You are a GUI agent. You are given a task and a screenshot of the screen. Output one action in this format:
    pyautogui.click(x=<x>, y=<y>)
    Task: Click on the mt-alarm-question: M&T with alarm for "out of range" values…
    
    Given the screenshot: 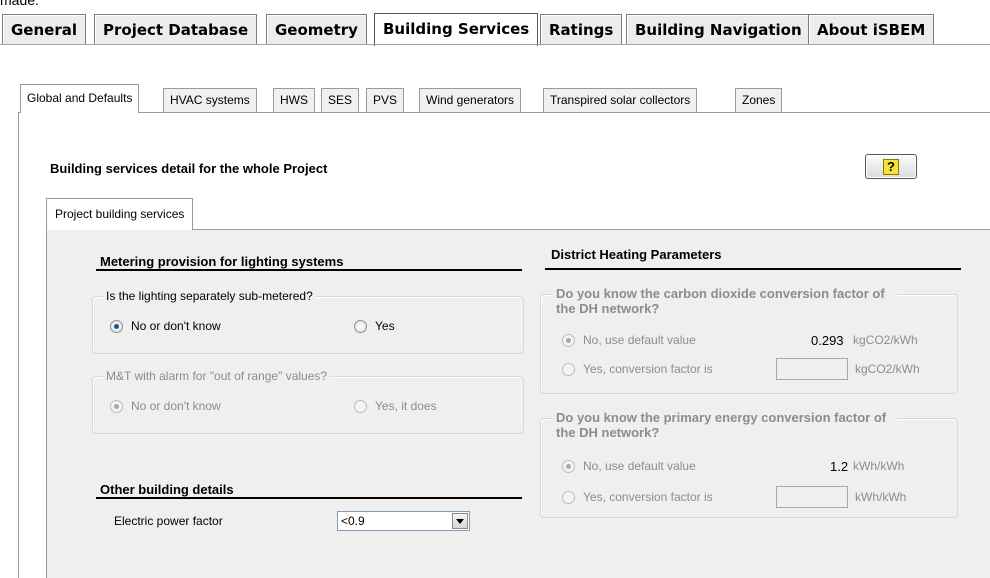 What is the action you would take?
    pyautogui.click(x=217, y=376)
    